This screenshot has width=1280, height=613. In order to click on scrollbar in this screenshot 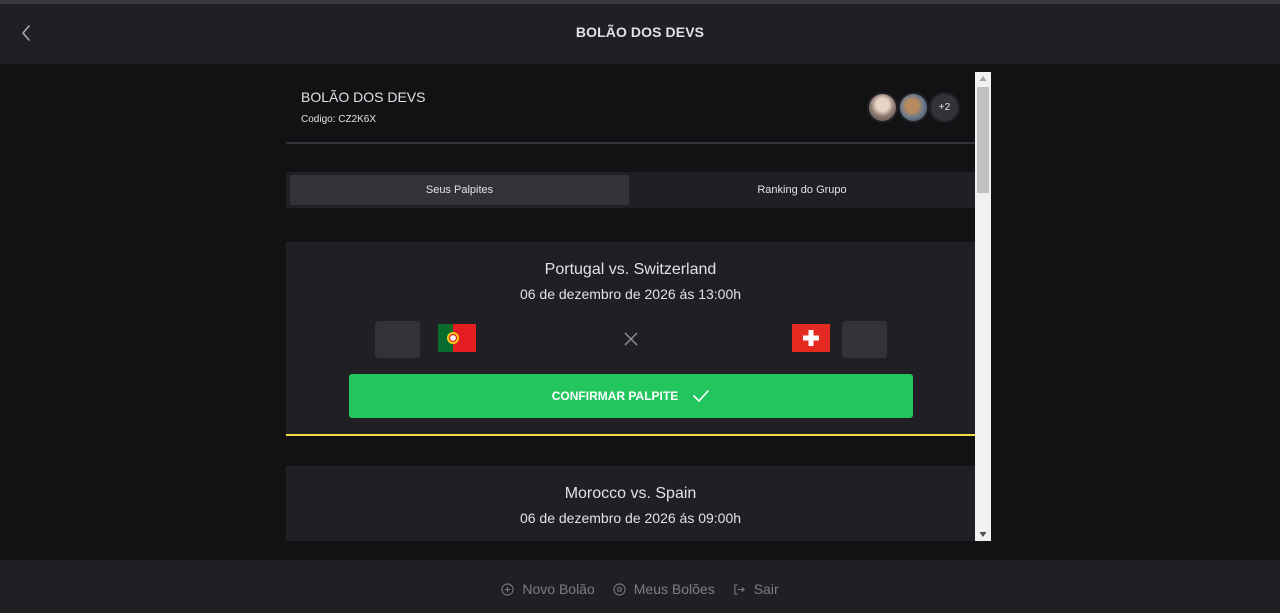, I will do `click(983, 306)`.